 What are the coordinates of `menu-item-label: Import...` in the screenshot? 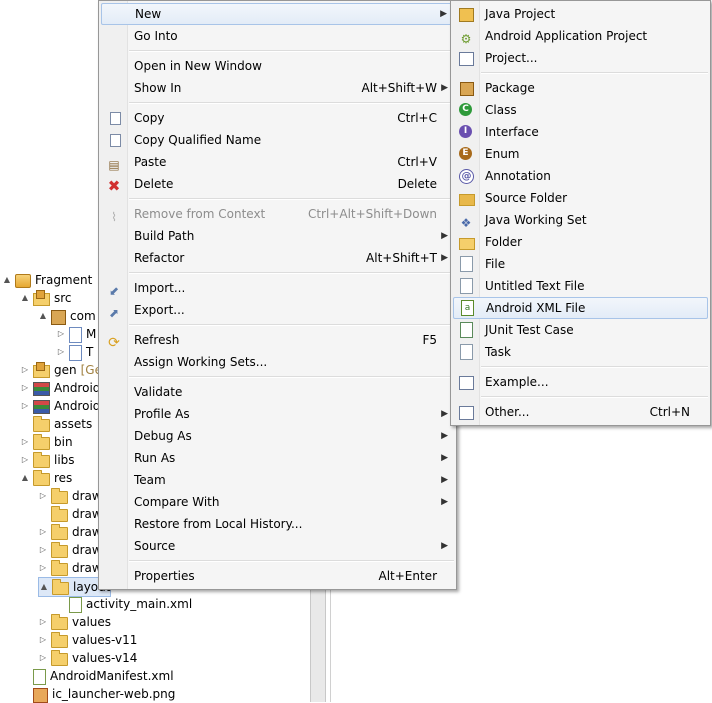 It's located at (160, 288).